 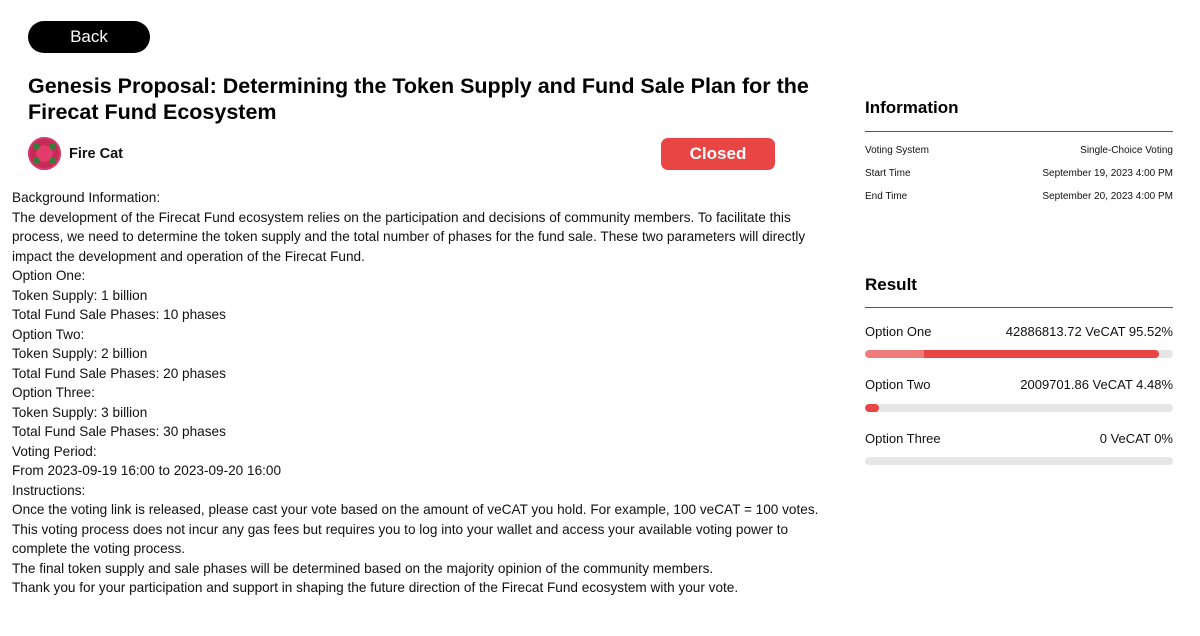 I want to click on body-line: Background Information:, so click(x=86, y=197).